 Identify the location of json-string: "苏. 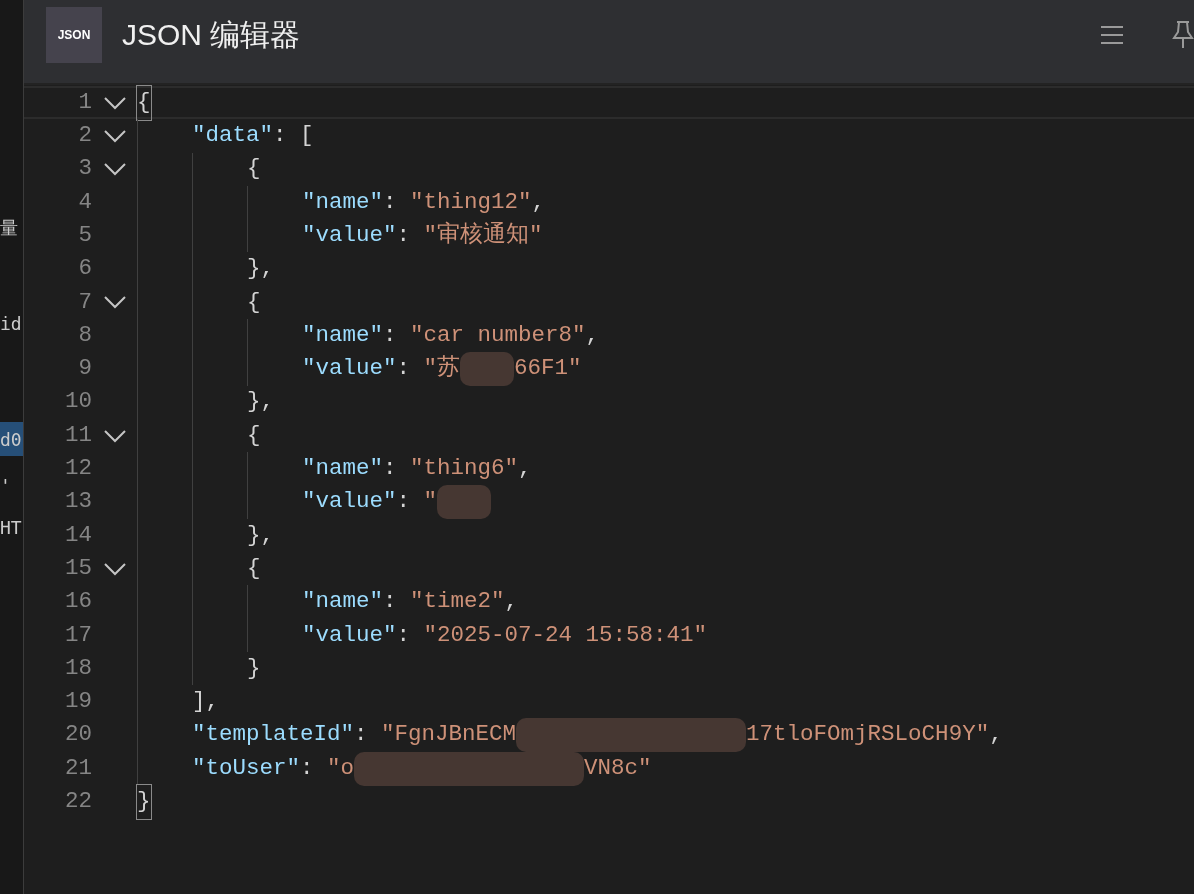
(442, 369).